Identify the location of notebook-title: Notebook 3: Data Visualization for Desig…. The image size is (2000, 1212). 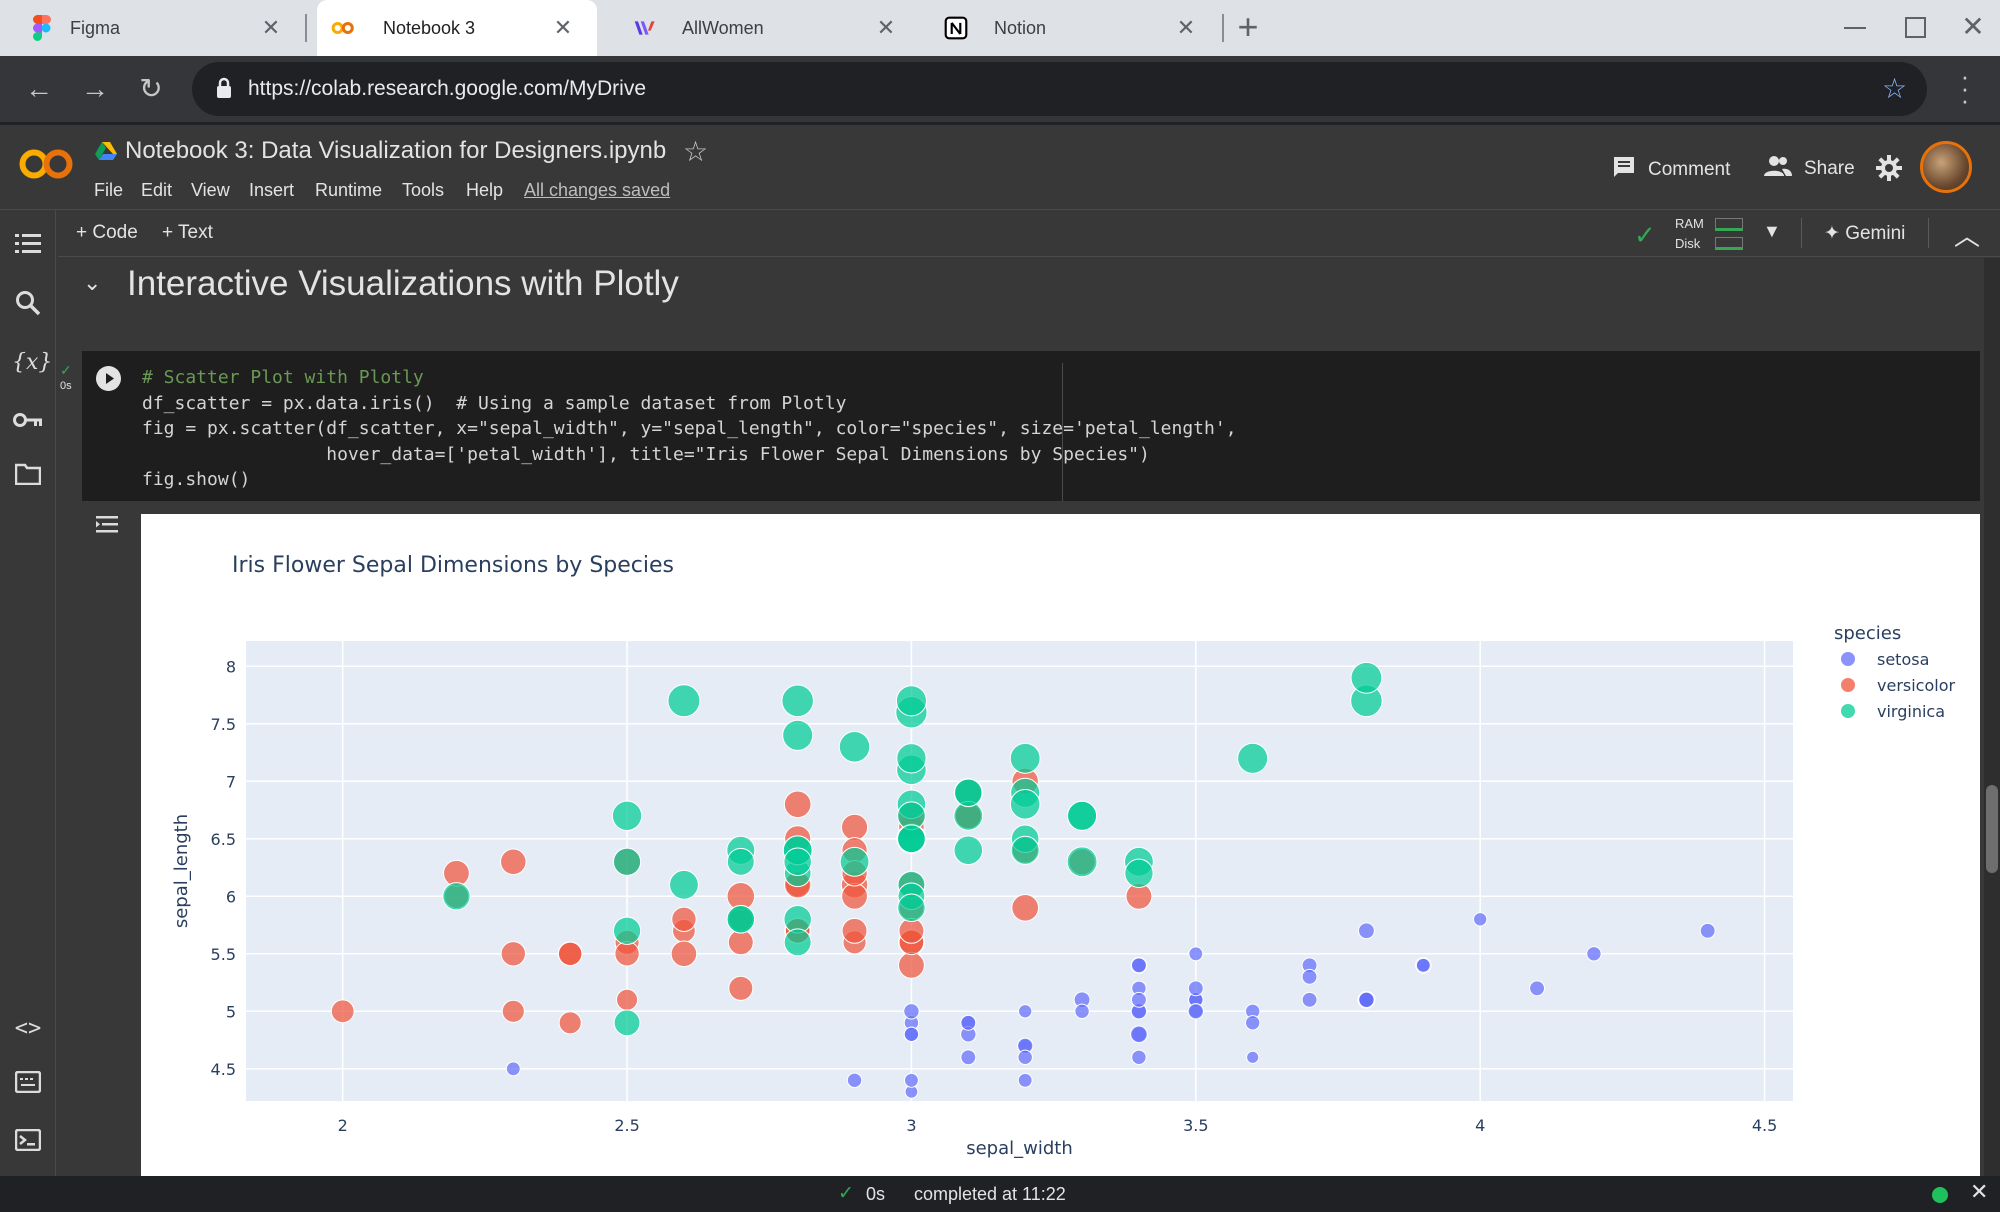
(395, 151).